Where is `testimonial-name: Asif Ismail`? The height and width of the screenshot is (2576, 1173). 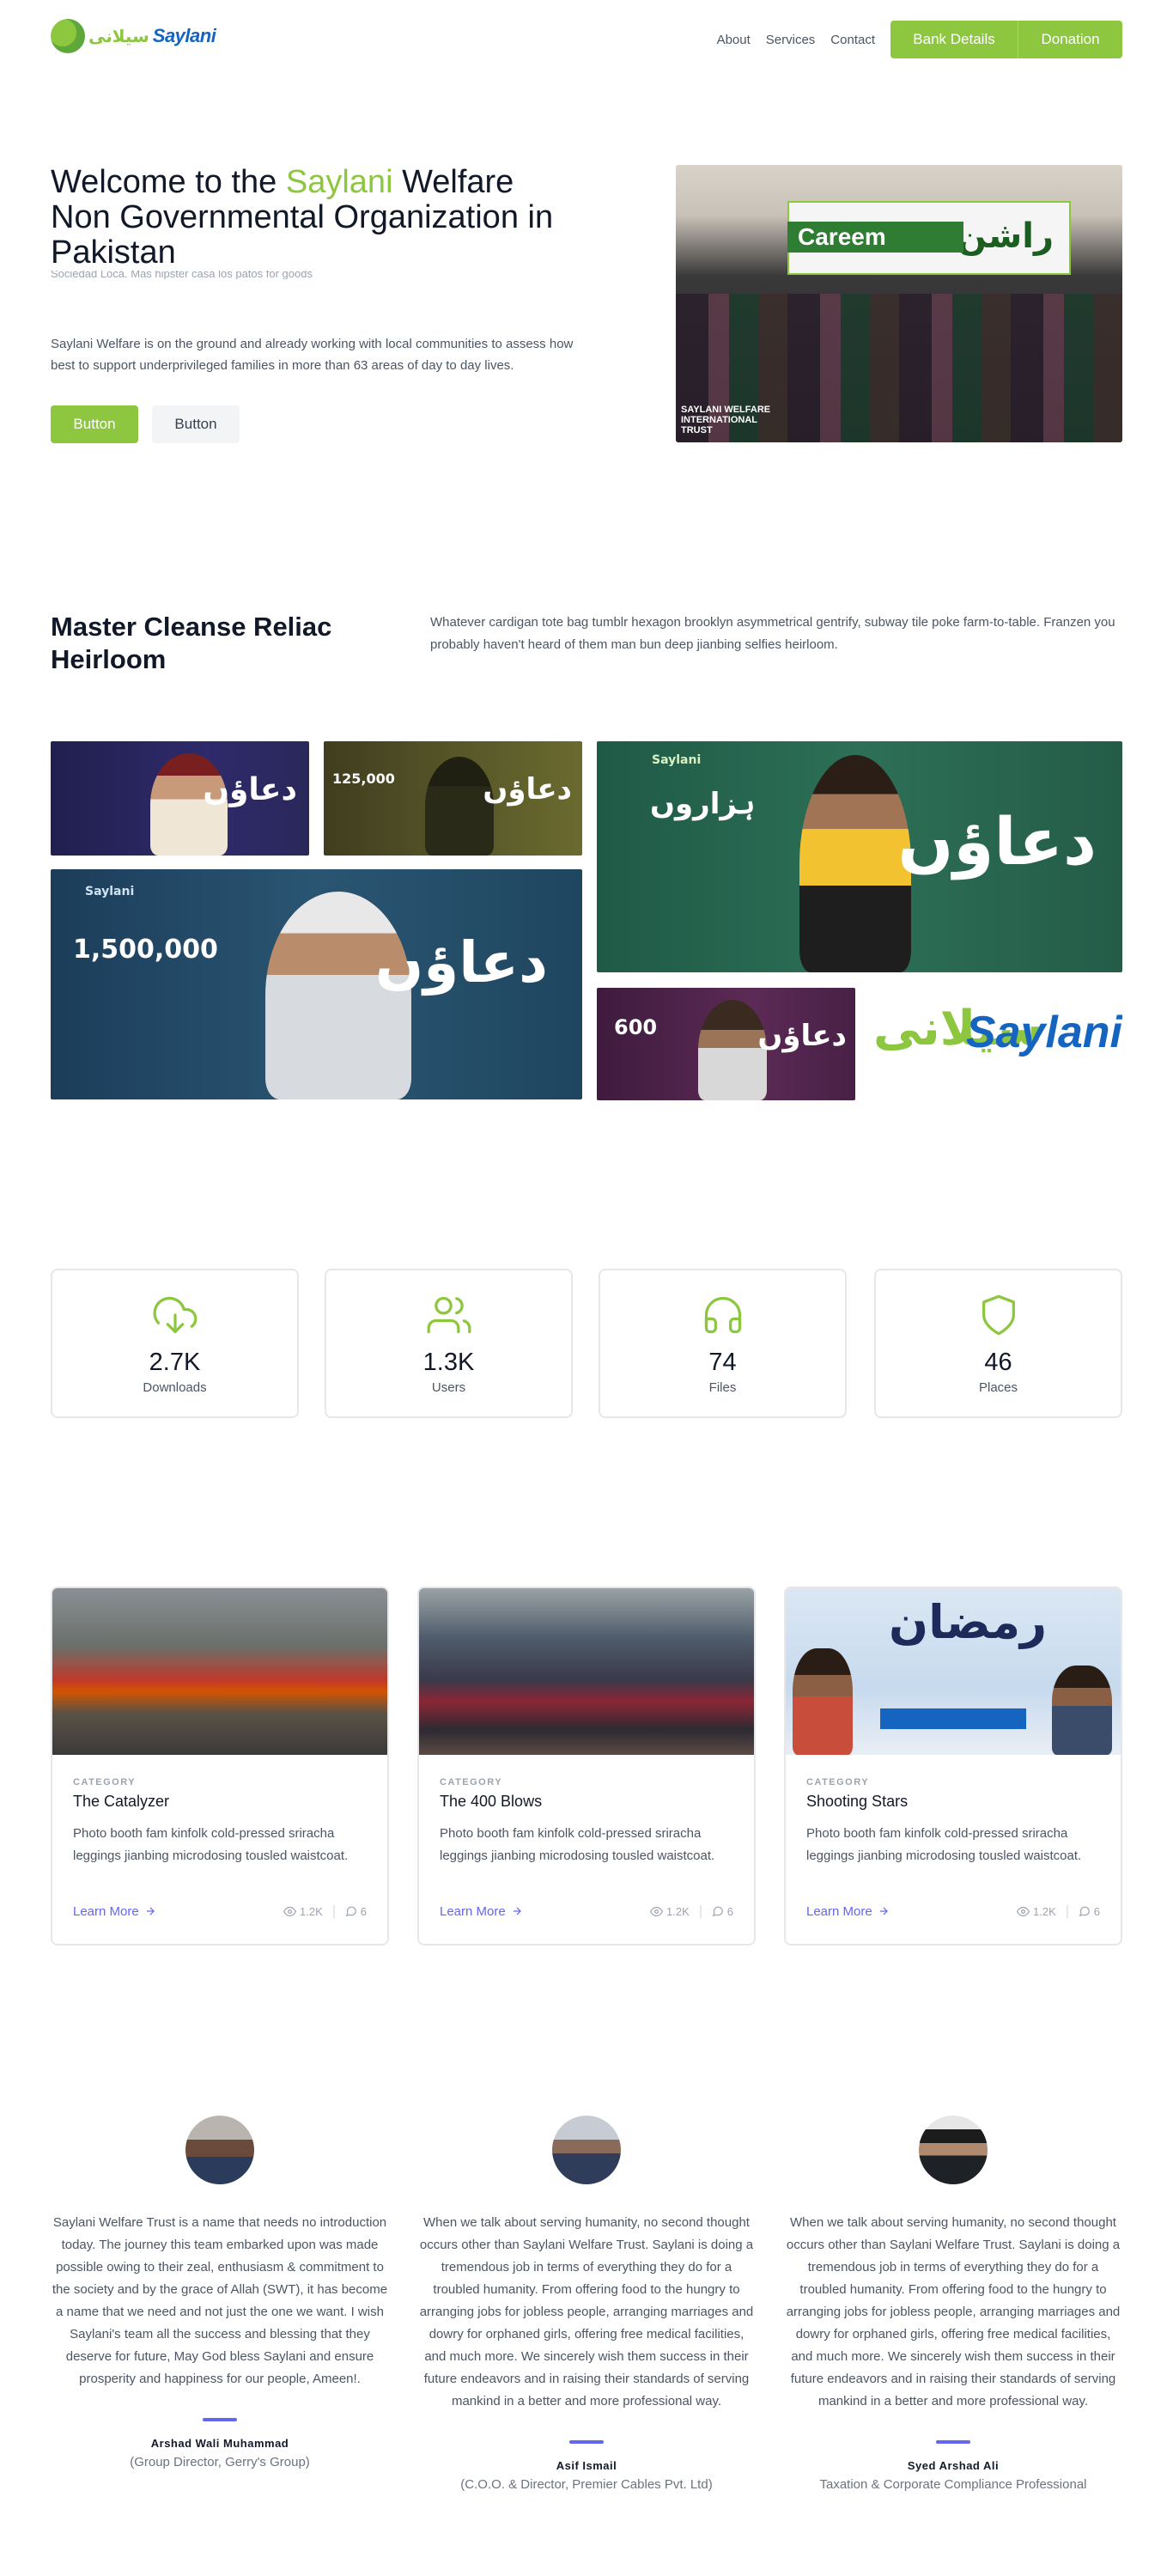
testimonial-name: Asif Ismail is located at coordinates (586, 2465).